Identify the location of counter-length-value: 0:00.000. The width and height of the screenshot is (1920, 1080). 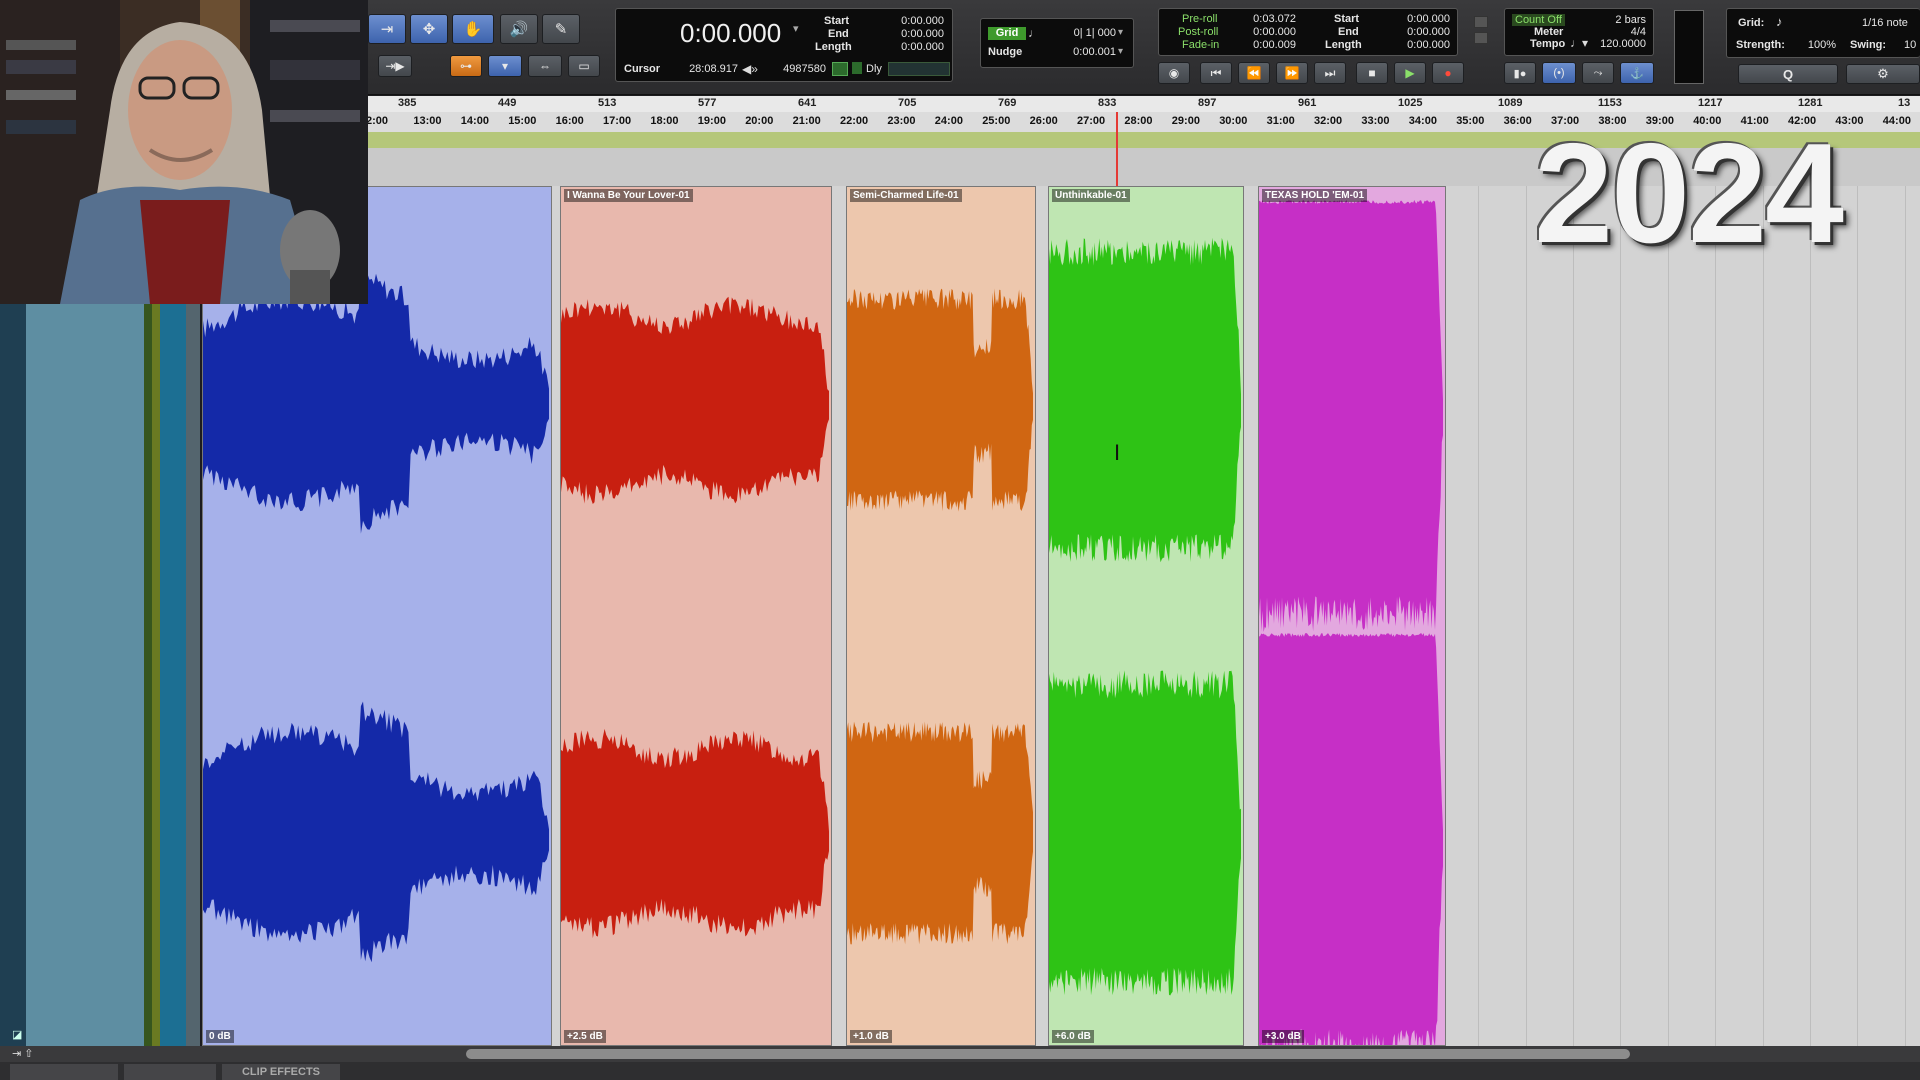
(912, 47).